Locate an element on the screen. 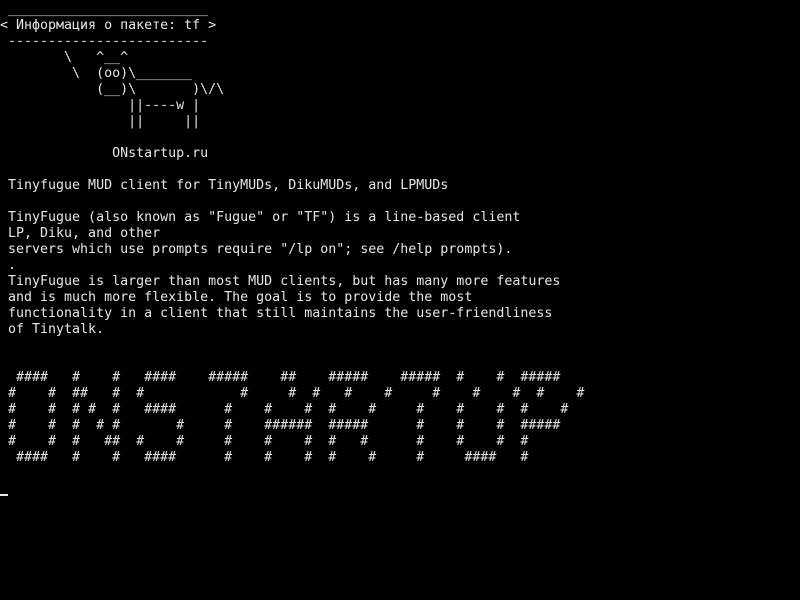  description-line: . is located at coordinates (8, 265).